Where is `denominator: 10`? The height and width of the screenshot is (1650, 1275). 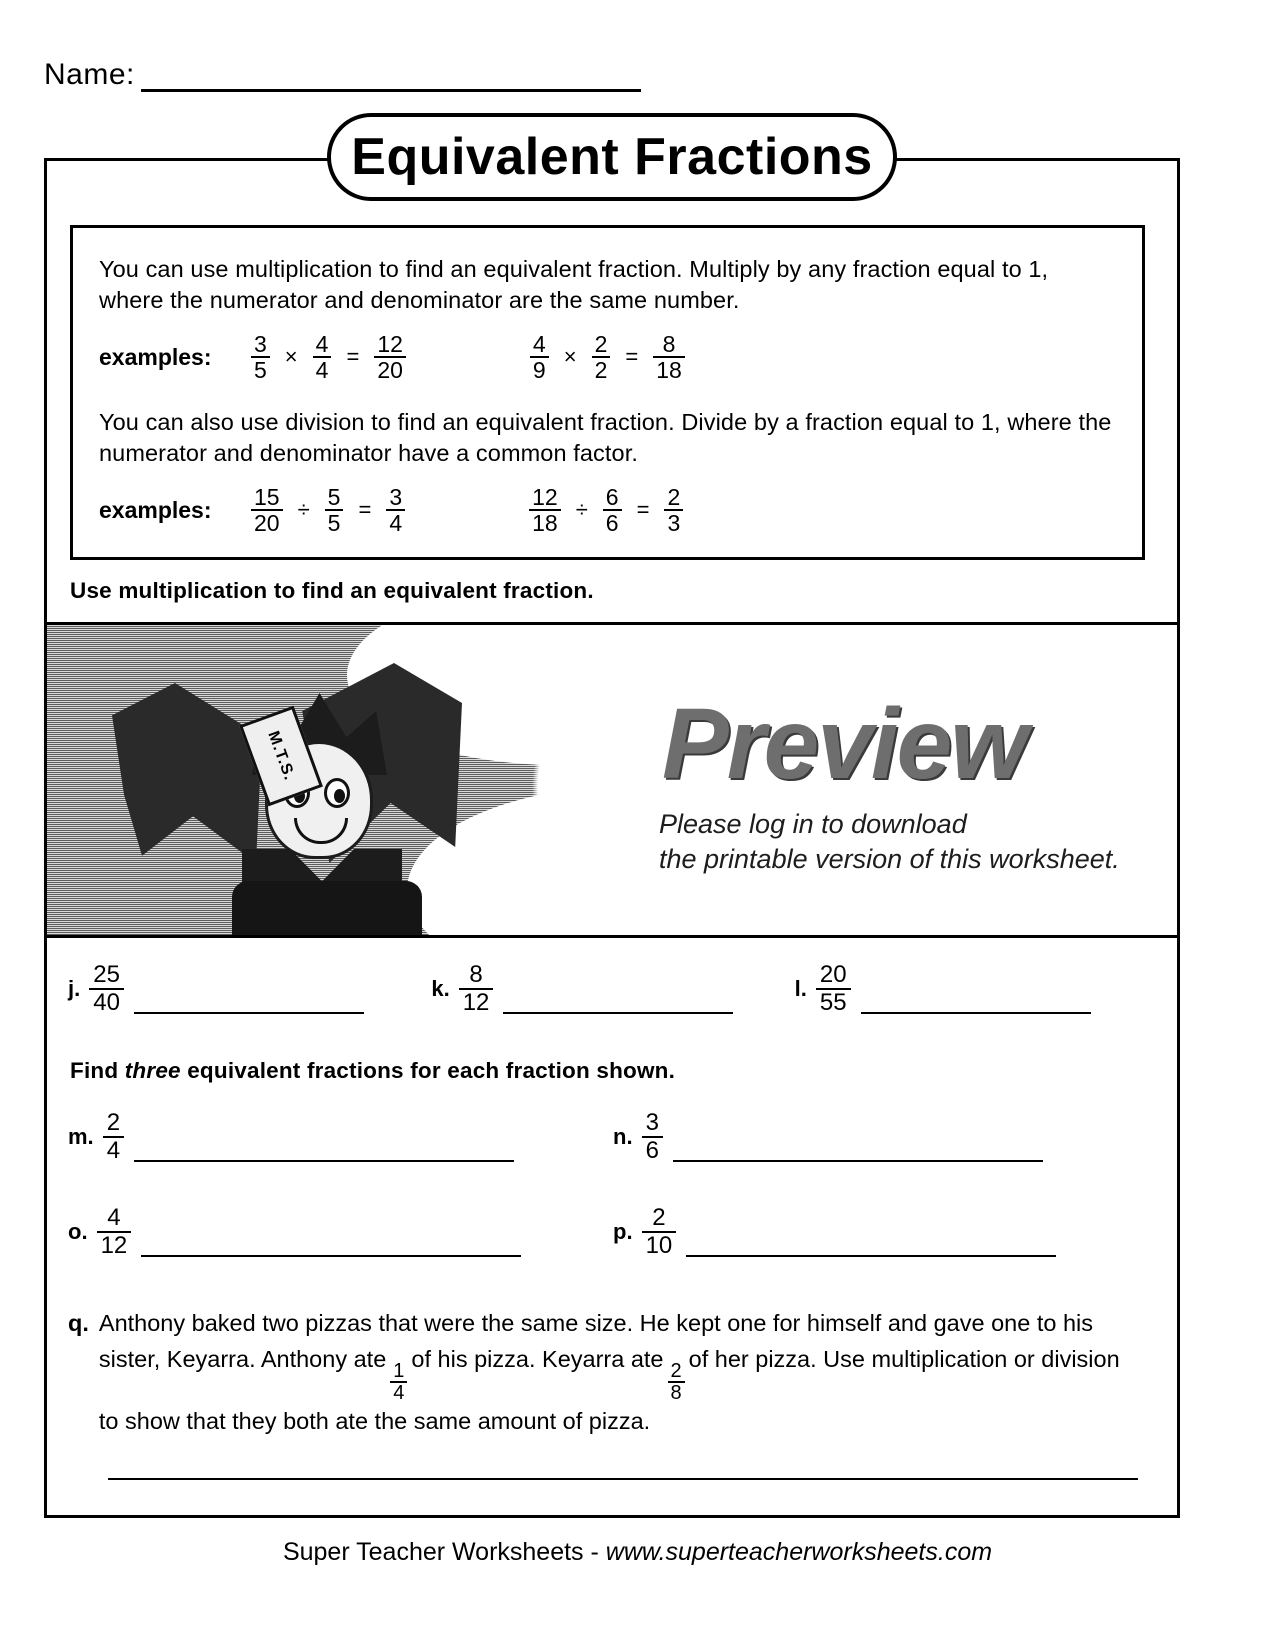
denominator: 10 is located at coordinates (659, 1244).